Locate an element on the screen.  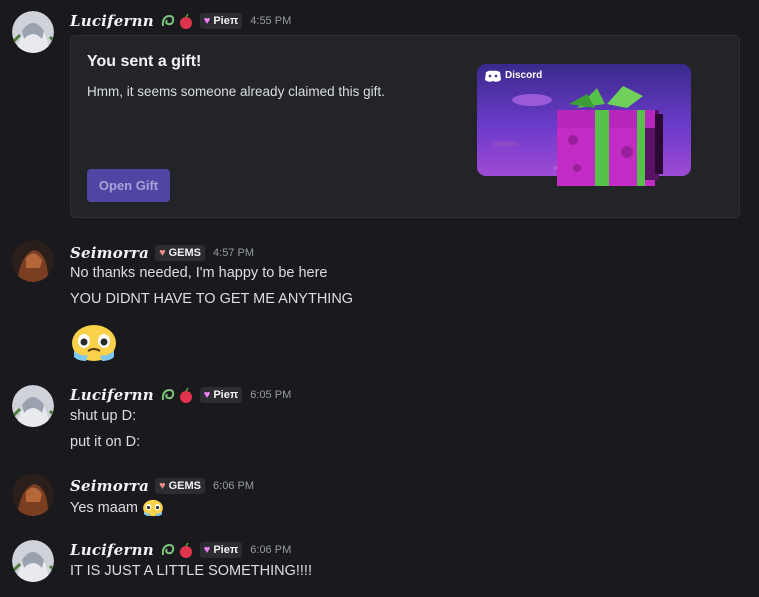
message-text: YOU DIDNT HAVE TO GET ME ANYTHING is located at coordinates (212, 299).